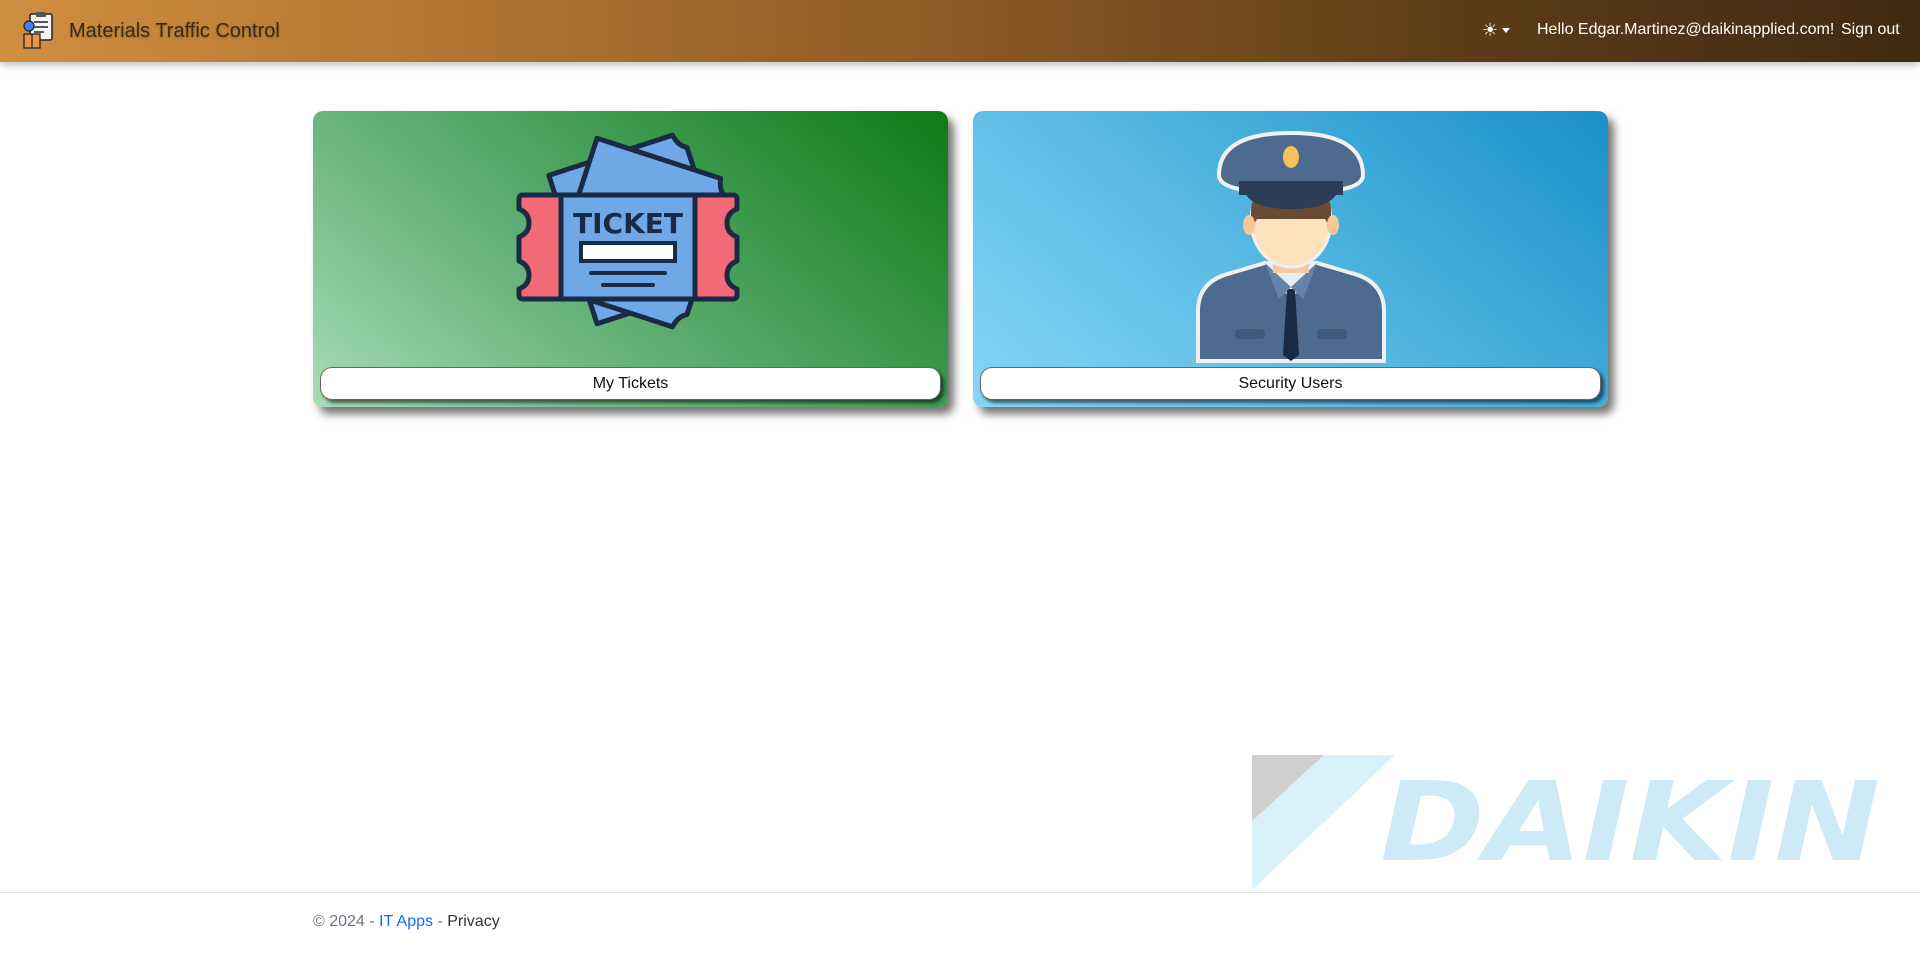  What do you see at coordinates (1506, 30) in the screenshot?
I see `chevron-down-icon` at bounding box center [1506, 30].